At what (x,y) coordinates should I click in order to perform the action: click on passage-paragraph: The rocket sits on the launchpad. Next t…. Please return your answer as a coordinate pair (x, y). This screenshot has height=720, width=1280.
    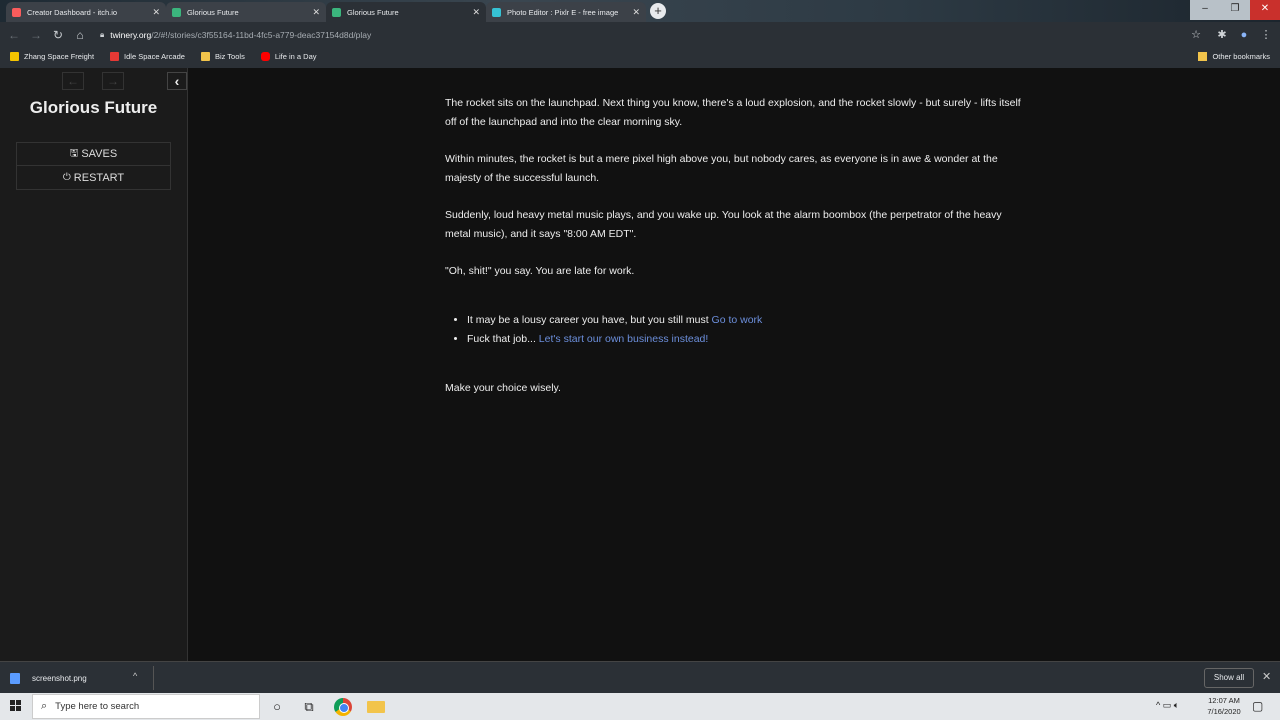
    Looking at the image, I should click on (733, 112).